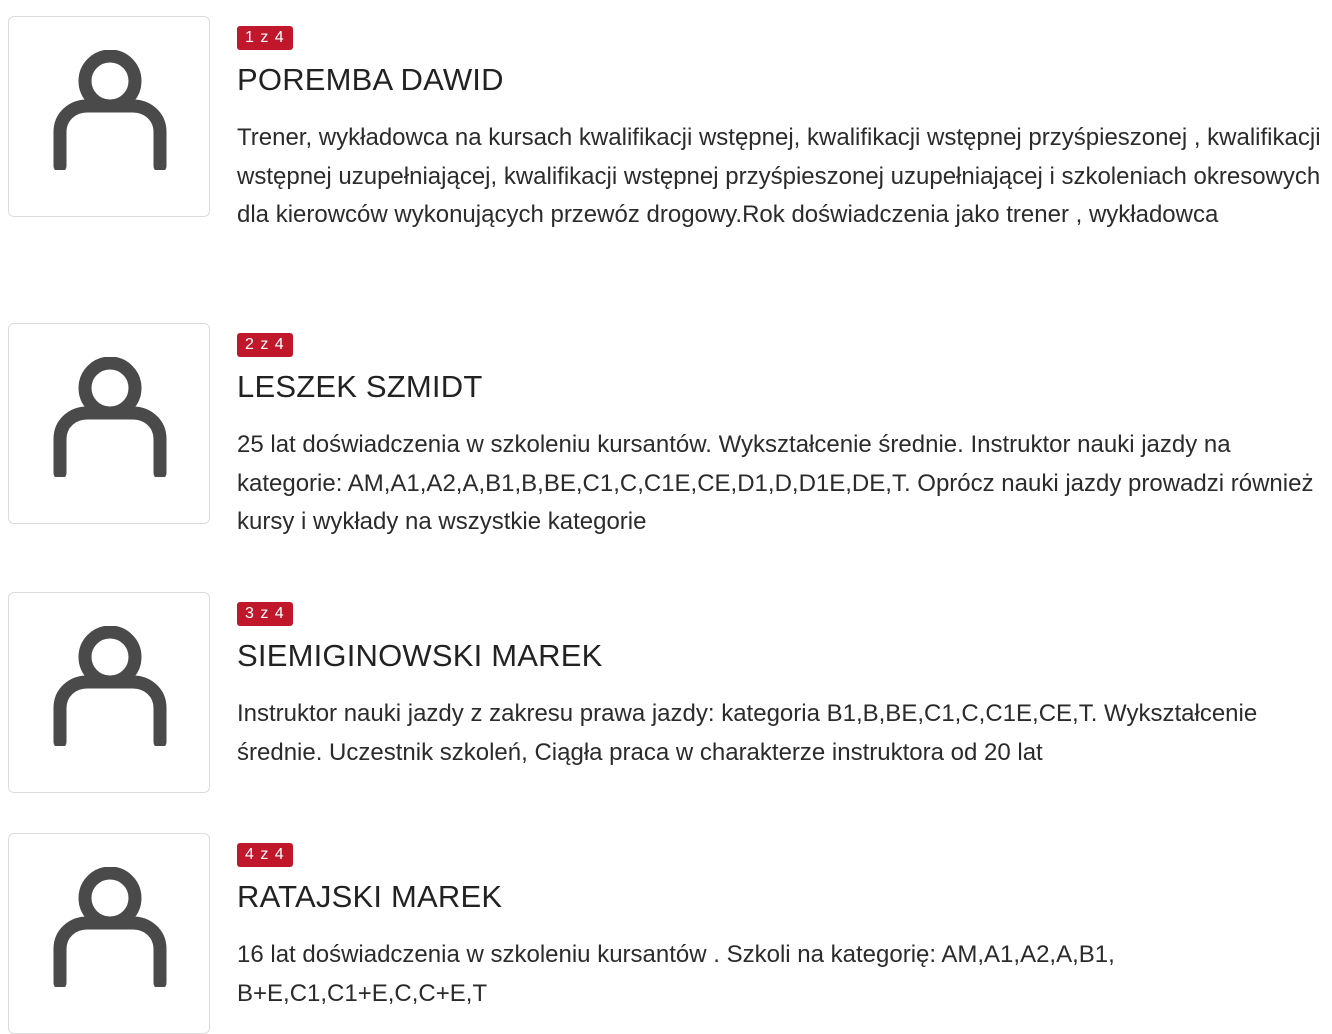 This screenshot has height=1034, width=1332. What do you see at coordinates (265, 38) in the screenshot?
I see `counter-badge: 1 z 4` at bounding box center [265, 38].